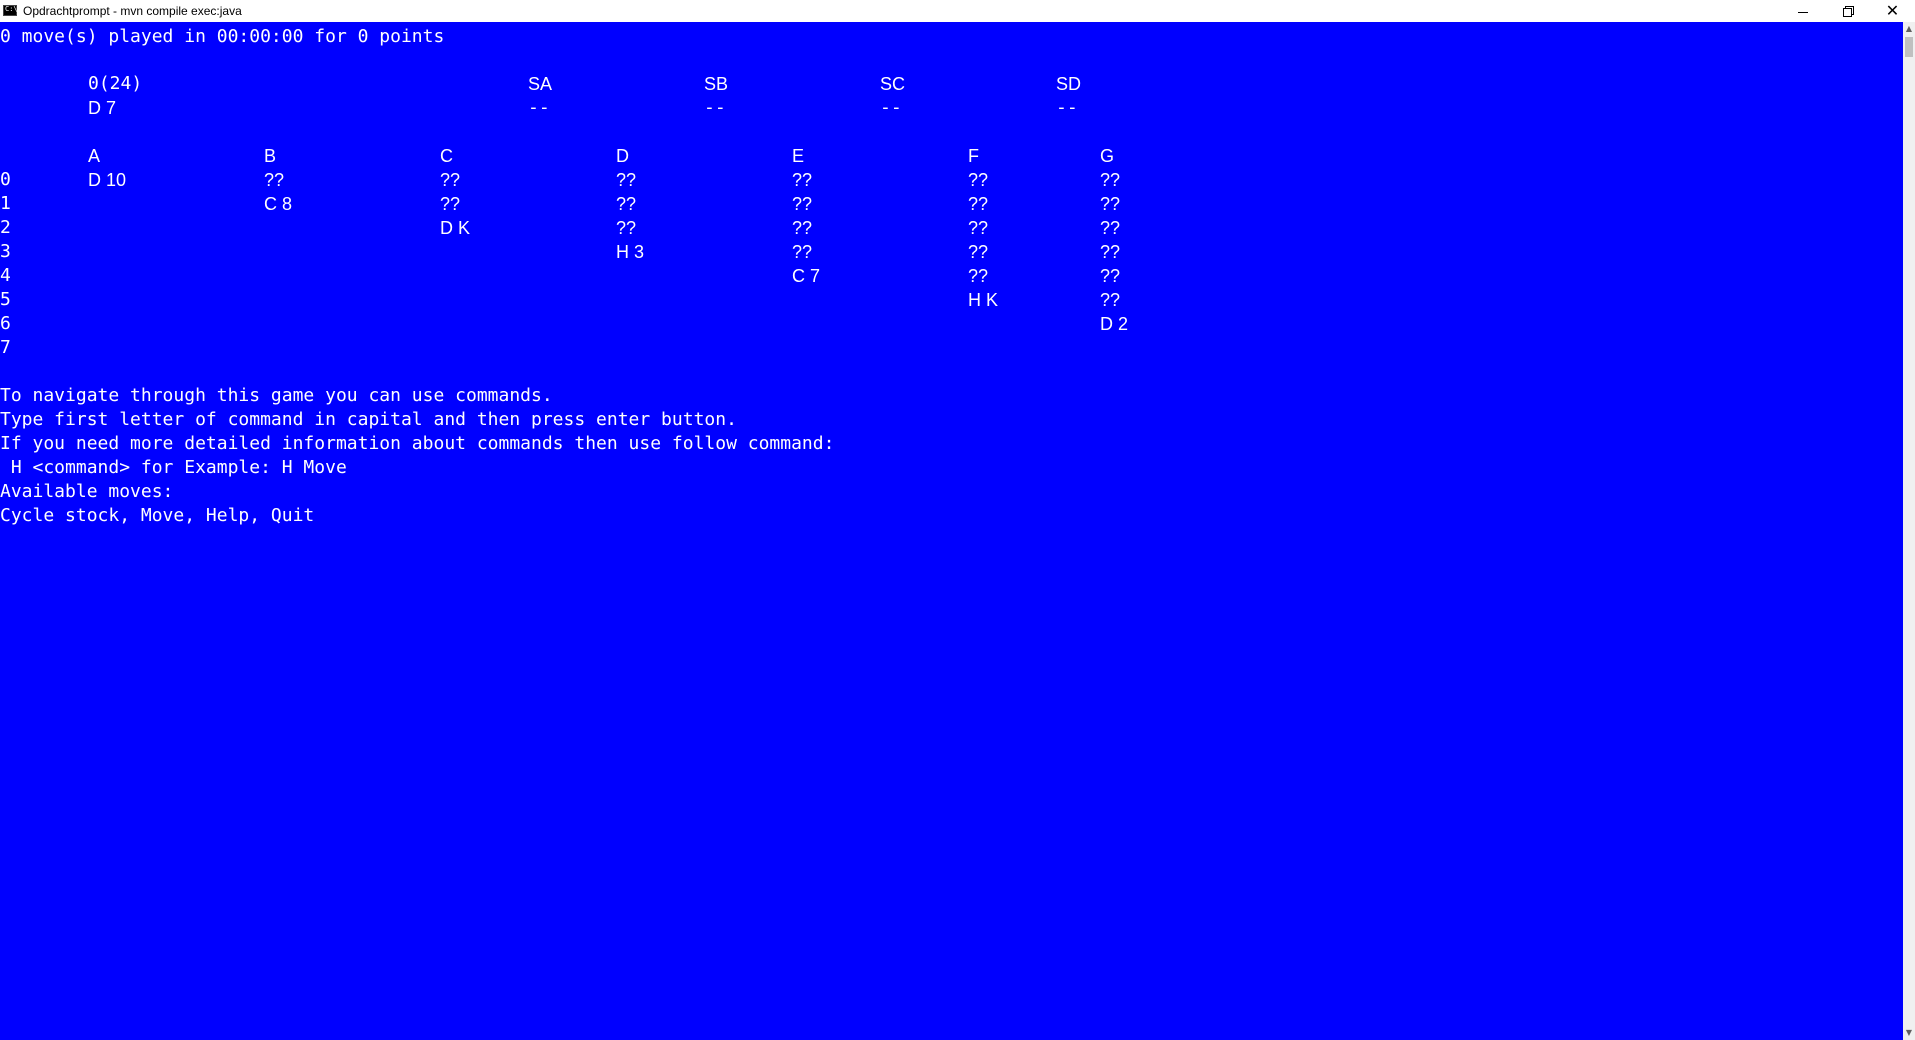  What do you see at coordinates (5, 323) in the screenshot?
I see `row-label: 6` at bounding box center [5, 323].